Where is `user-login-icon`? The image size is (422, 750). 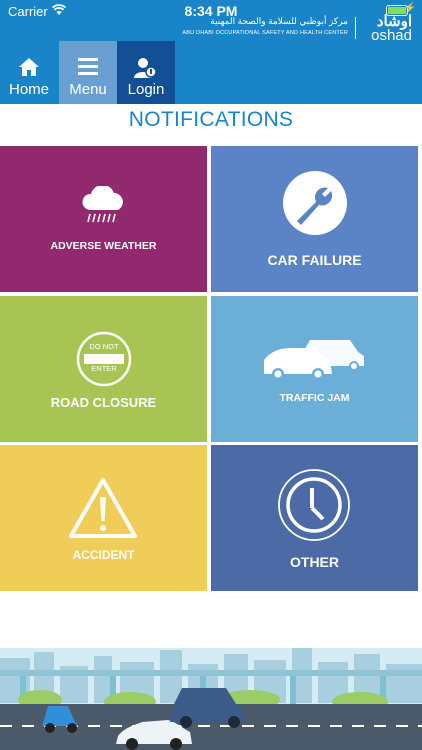 user-login-icon is located at coordinates (145, 68).